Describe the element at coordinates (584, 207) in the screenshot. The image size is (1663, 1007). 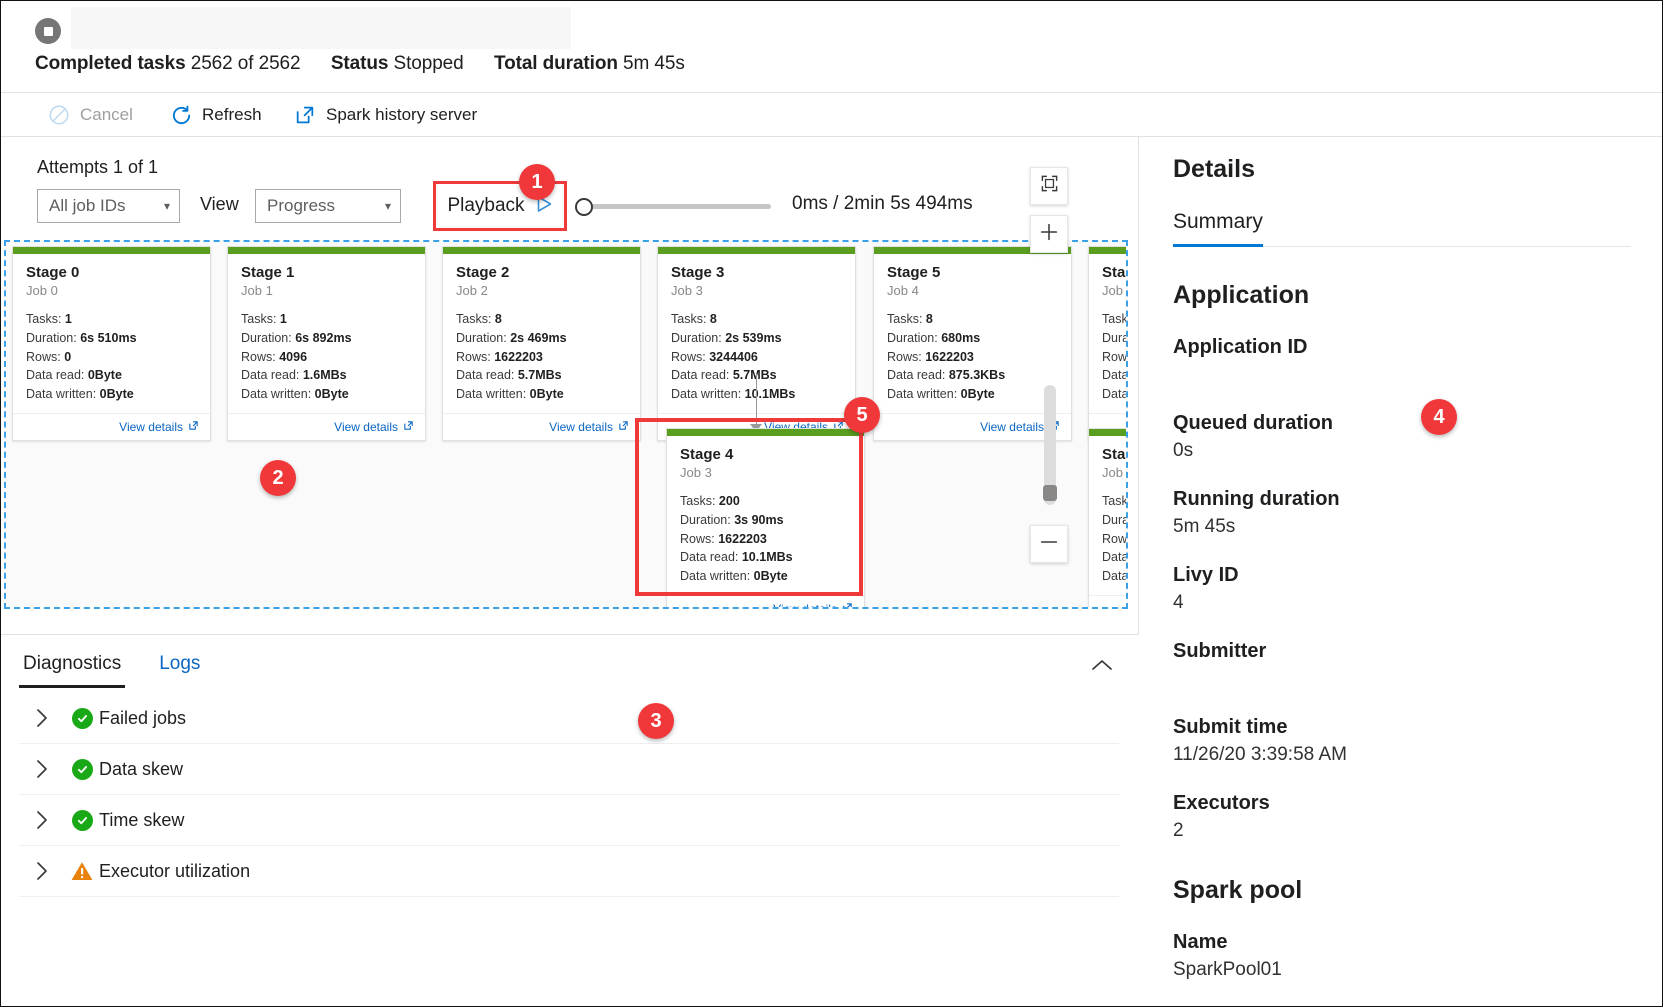
I see `playback-slider-thumb` at that location.